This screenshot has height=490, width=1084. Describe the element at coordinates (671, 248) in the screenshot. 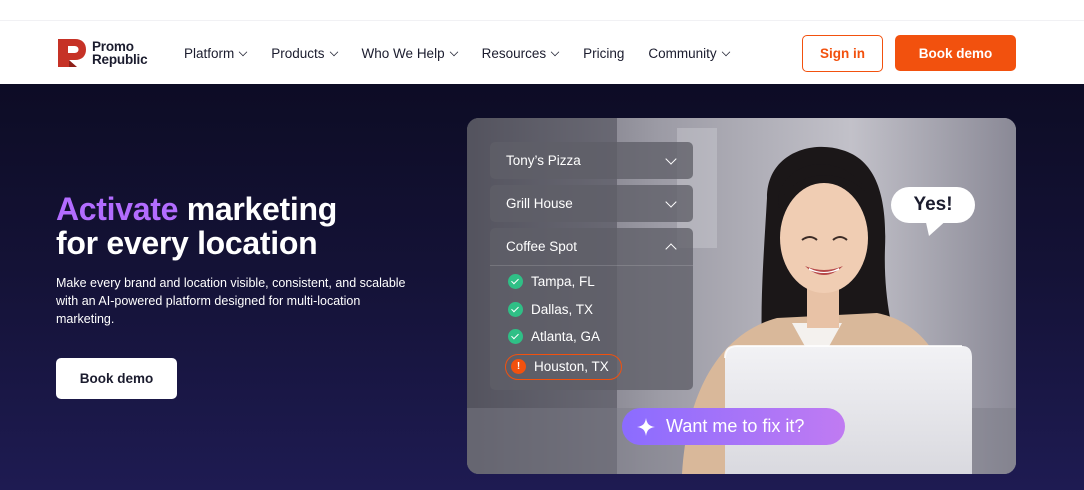

I see `chevron-up-icon` at that location.